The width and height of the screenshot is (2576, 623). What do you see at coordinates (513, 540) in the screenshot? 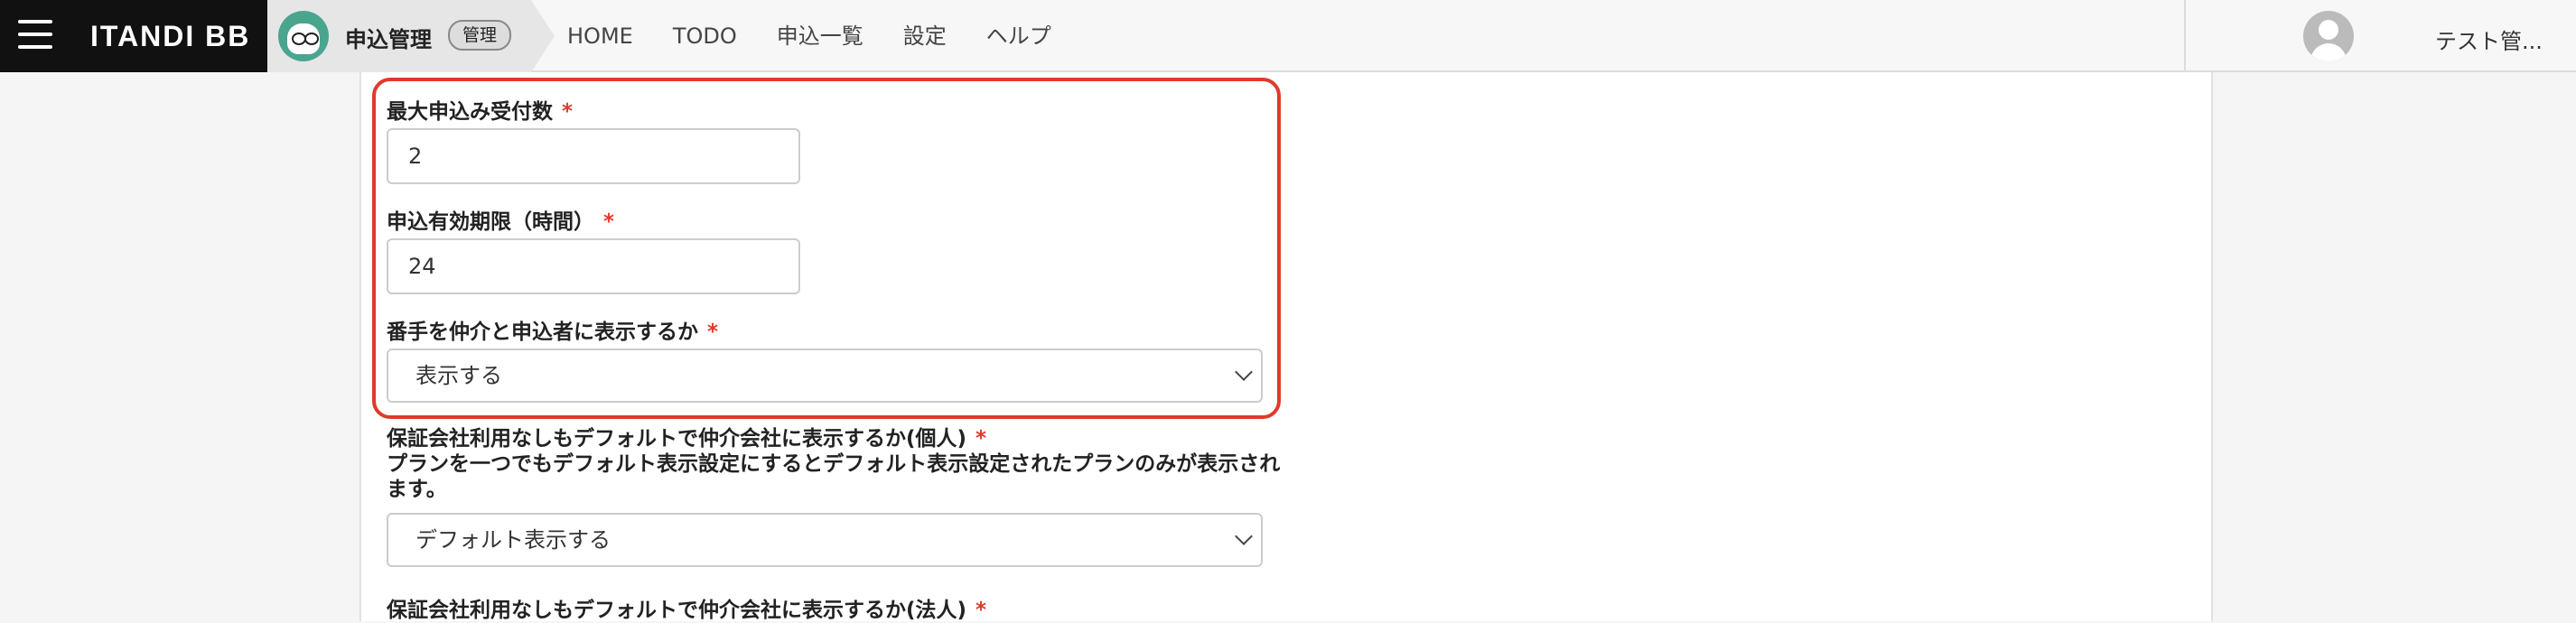
I see `guarantor-individual-selected: デフォルト表示する` at bounding box center [513, 540].